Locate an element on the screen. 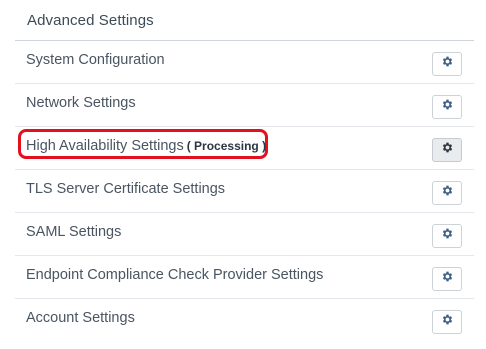  account-settings-button is located at coordinates (447, 322).